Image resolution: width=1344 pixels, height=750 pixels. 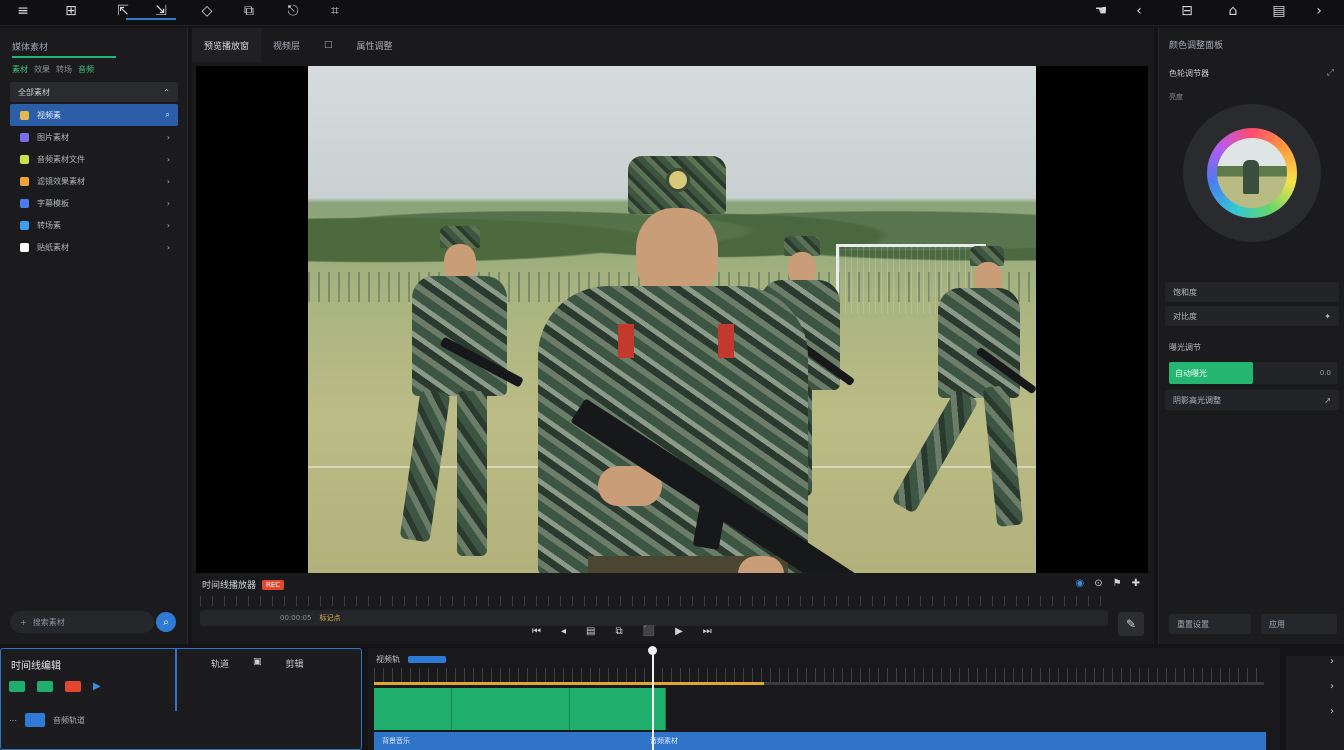 I want to click on shadow-highlight-row: 阴影高光调整 ↗, so click(x=1252, y=400).